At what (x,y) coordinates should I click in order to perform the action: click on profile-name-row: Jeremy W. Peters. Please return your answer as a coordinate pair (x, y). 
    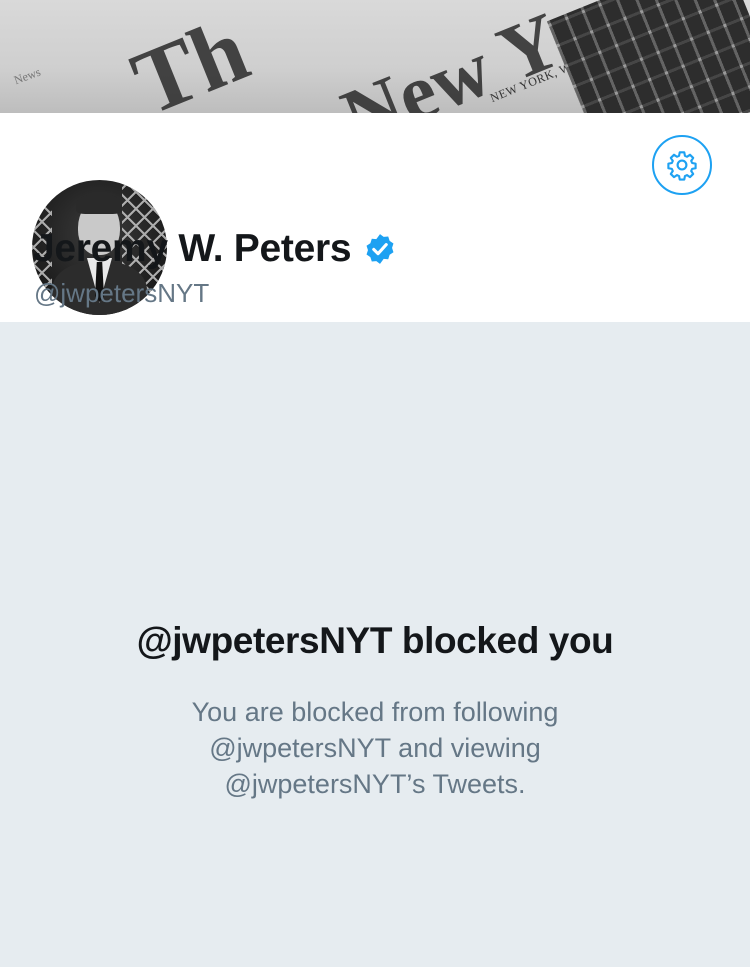
    Looking at the image, I should click on (215, 249).